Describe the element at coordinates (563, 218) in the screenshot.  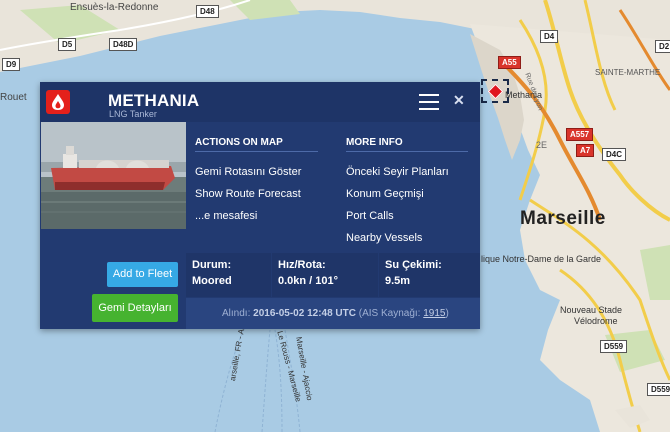
I see `place-label-marseille: Marseille` at that location.